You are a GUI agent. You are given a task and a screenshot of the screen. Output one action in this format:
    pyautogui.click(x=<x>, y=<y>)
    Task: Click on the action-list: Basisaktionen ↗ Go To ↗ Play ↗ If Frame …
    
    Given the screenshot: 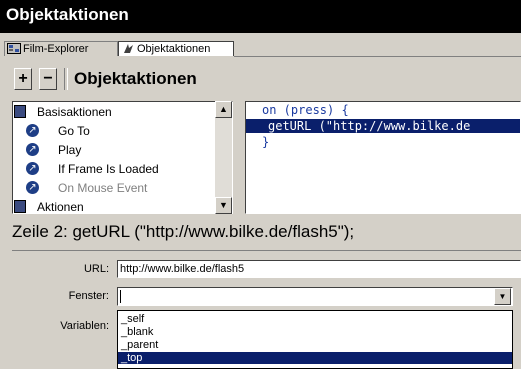 What is the action you would take?
    pyautogui.click(x=122, y=157)
    